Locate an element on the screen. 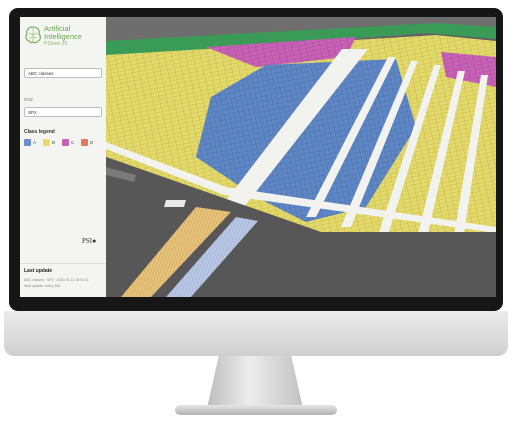 Image resolution: width=512 pixels, height=423 pixels. legend-swatch-d is located at coordinates (84, 142).